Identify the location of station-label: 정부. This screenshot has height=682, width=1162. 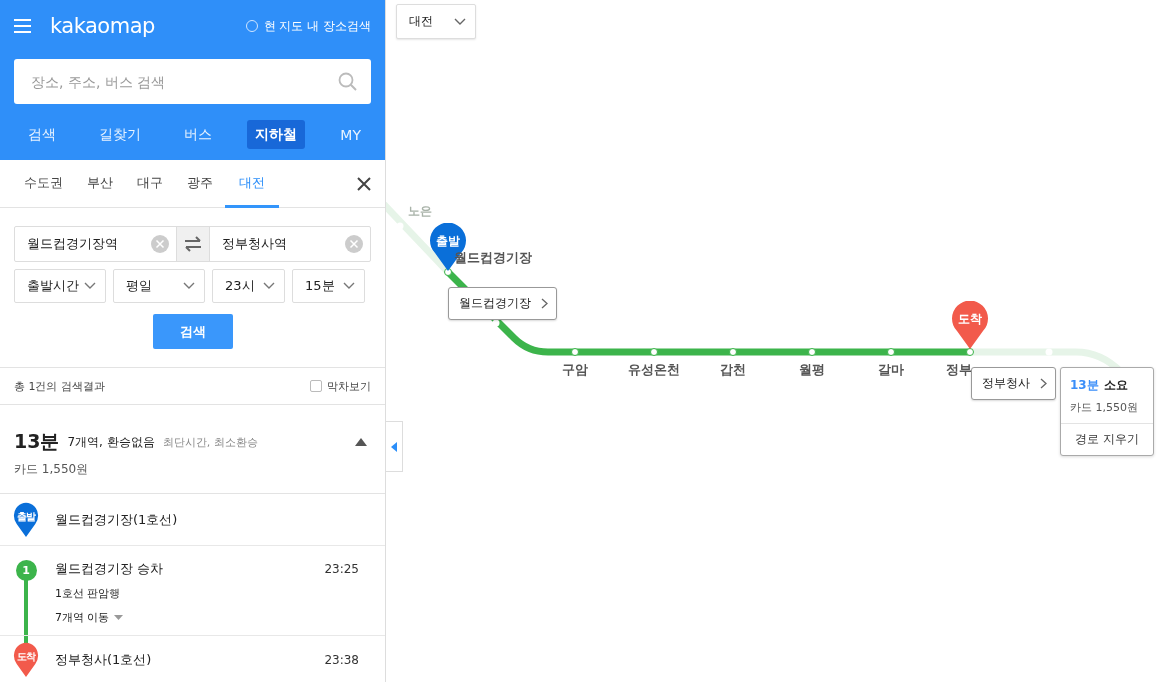
(959, 370).